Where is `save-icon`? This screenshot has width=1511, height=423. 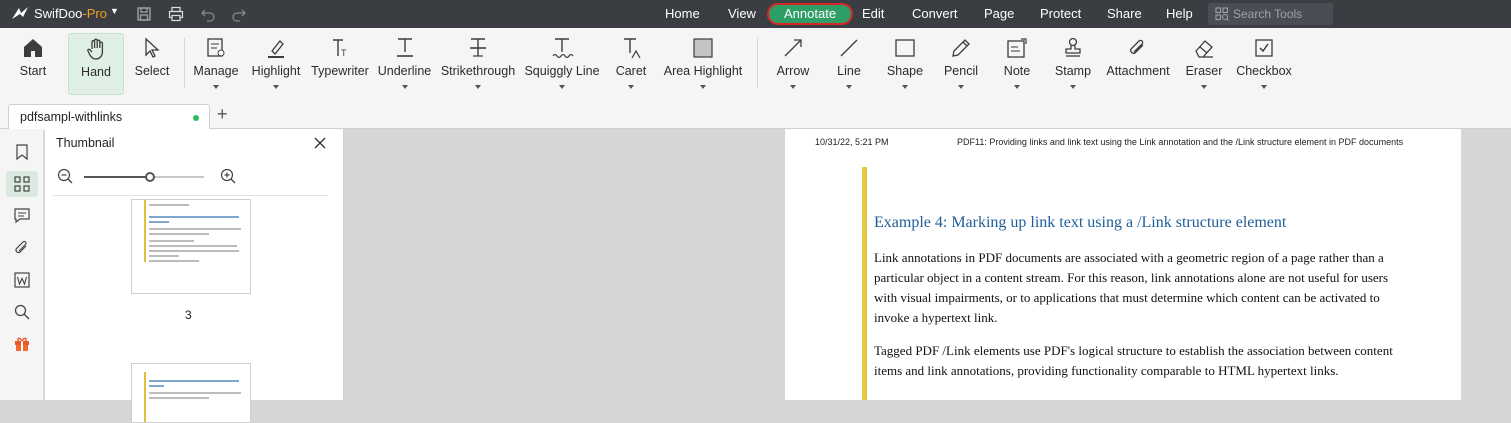 save-icon is located at coordinates (144, 14).